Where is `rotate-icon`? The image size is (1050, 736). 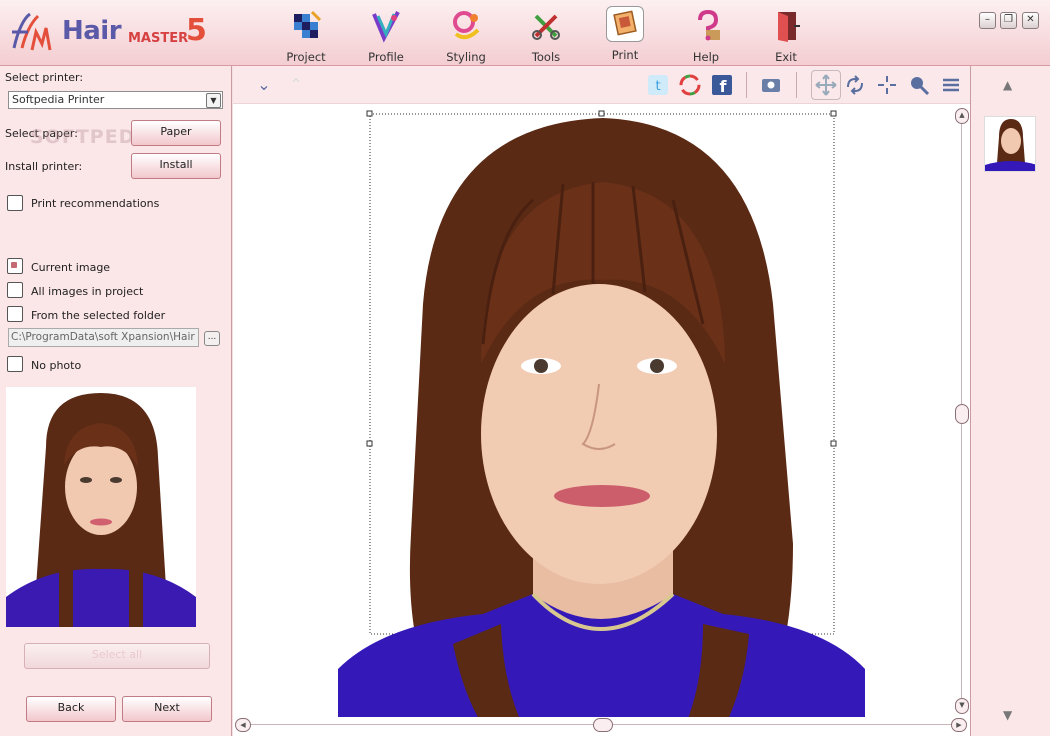
rotate-icon is located at coordinates (855, 85).